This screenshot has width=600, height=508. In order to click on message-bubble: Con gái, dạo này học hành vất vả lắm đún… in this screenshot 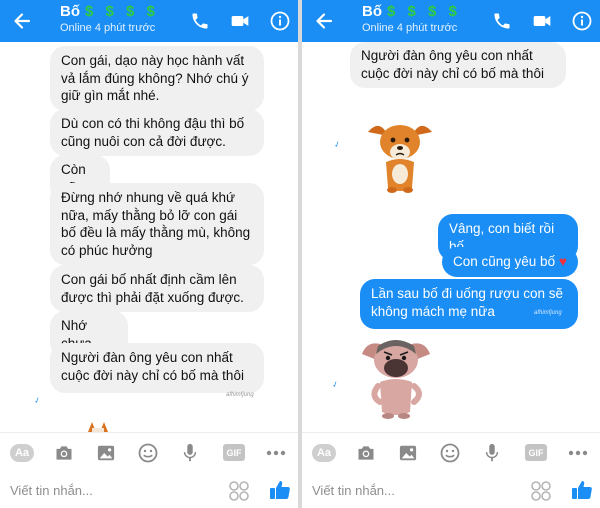, I will do `click(157, 78)`.